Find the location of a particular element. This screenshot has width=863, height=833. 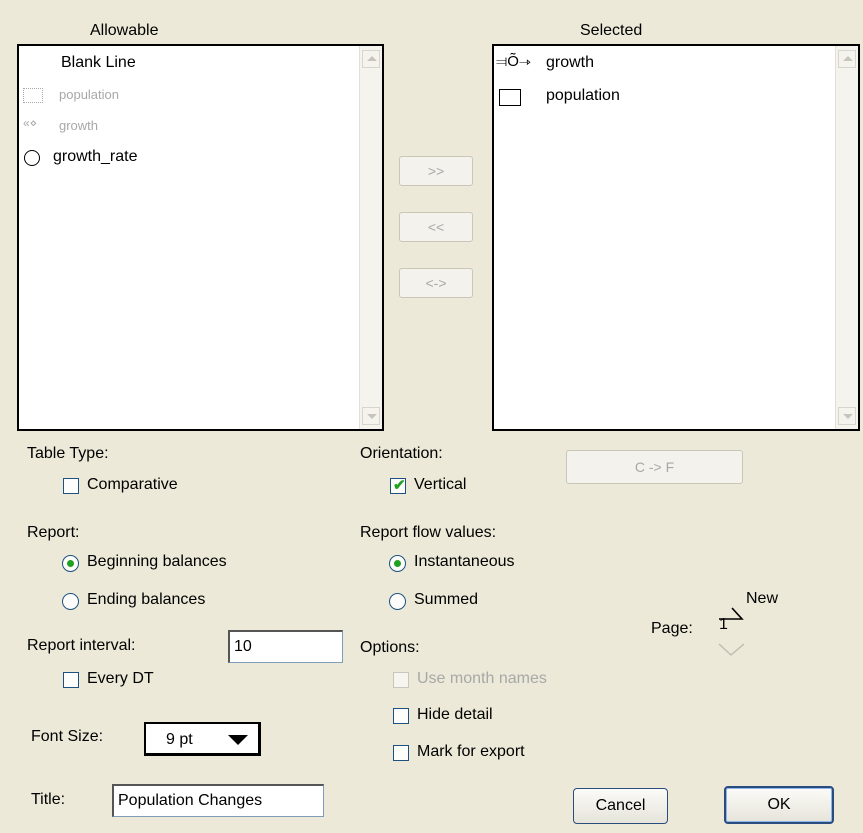

vertical-label: Vertical is located at coordinates (440, 484).